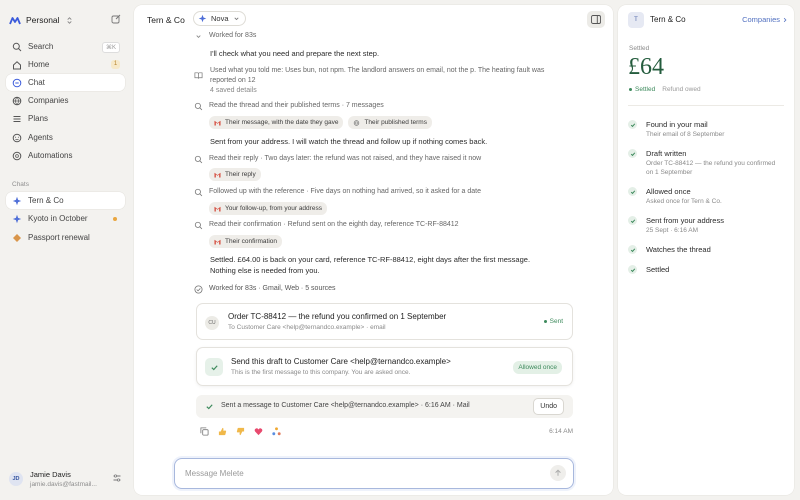  What do you see at coordinates (69, 20) in the screenshot?
I see `chevron-updown-icon` at bounding box center [69, 20].